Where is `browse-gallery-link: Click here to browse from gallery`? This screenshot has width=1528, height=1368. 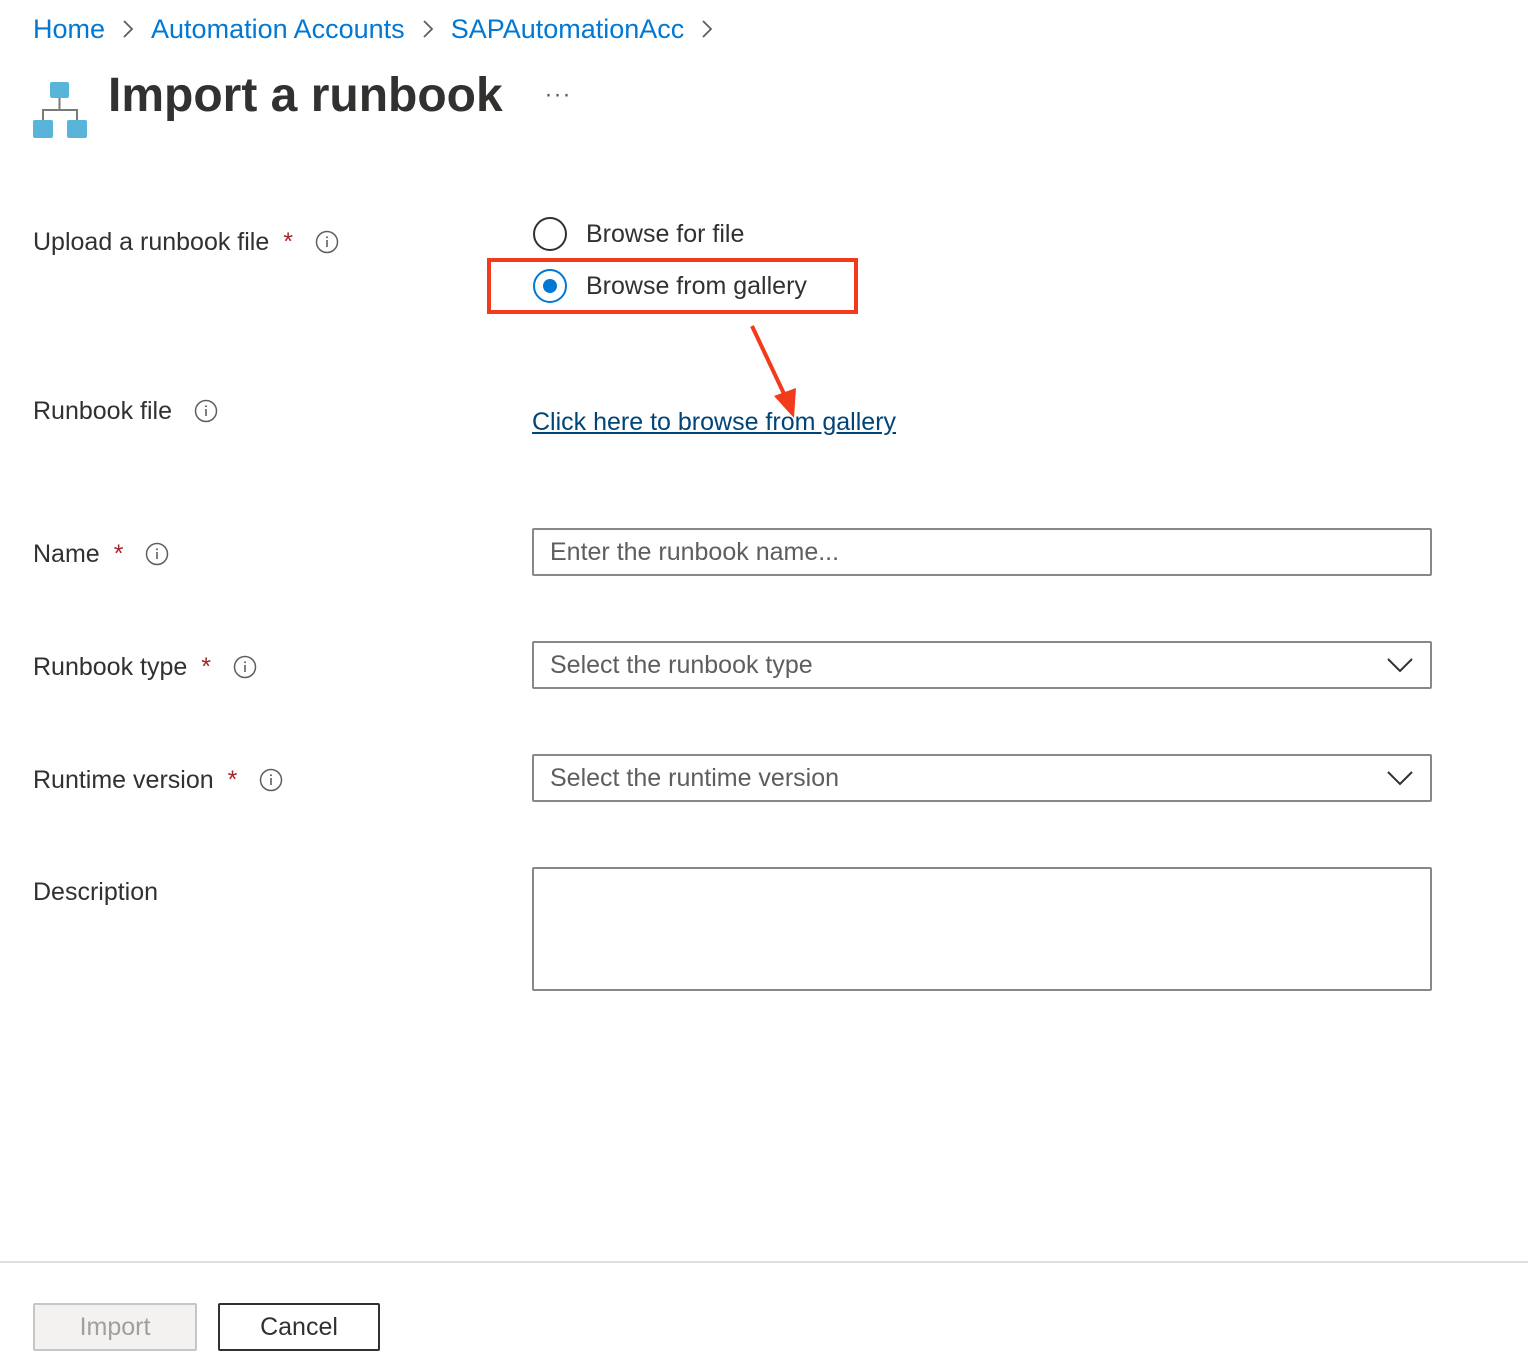 browse-gallery-link: Click here to browse from gallery is located at coordinates (714, 422).